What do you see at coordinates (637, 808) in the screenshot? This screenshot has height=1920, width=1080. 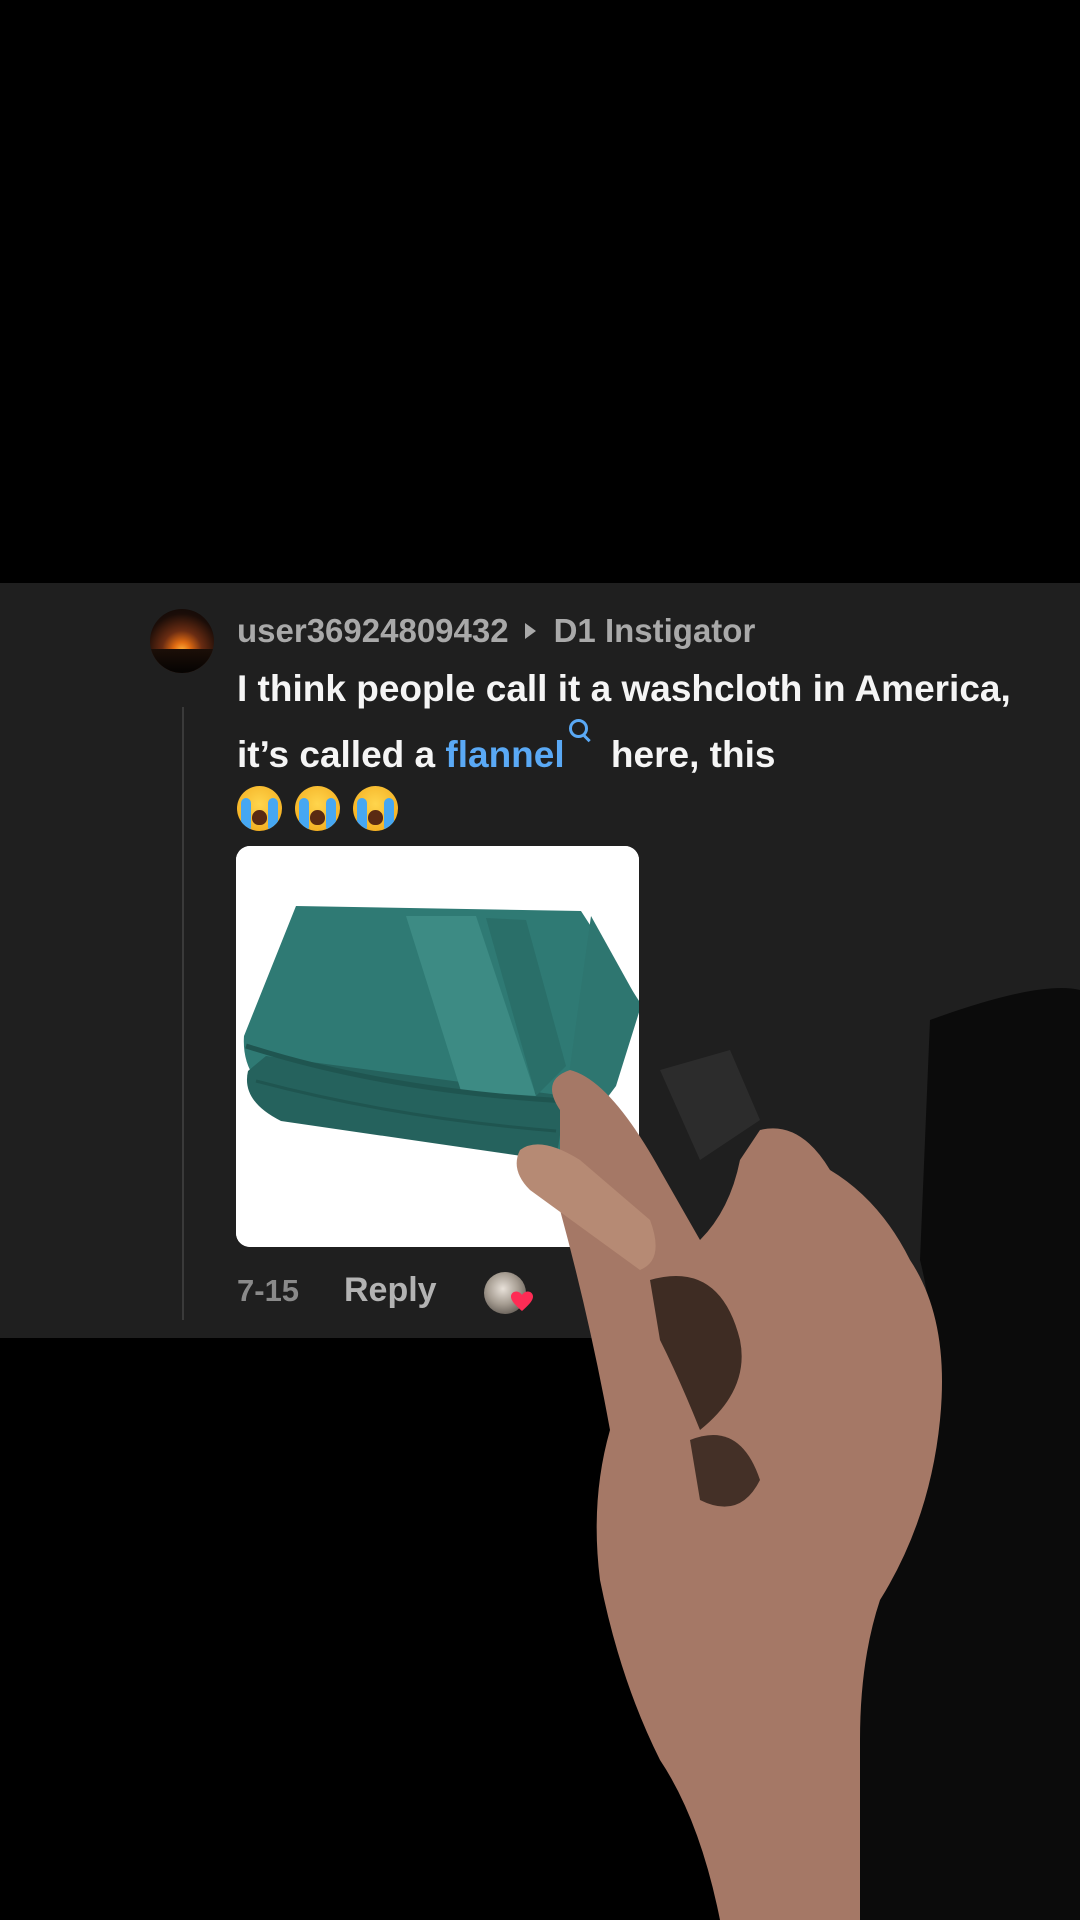 I see `emoji-row` at bounding box center [637, 808].